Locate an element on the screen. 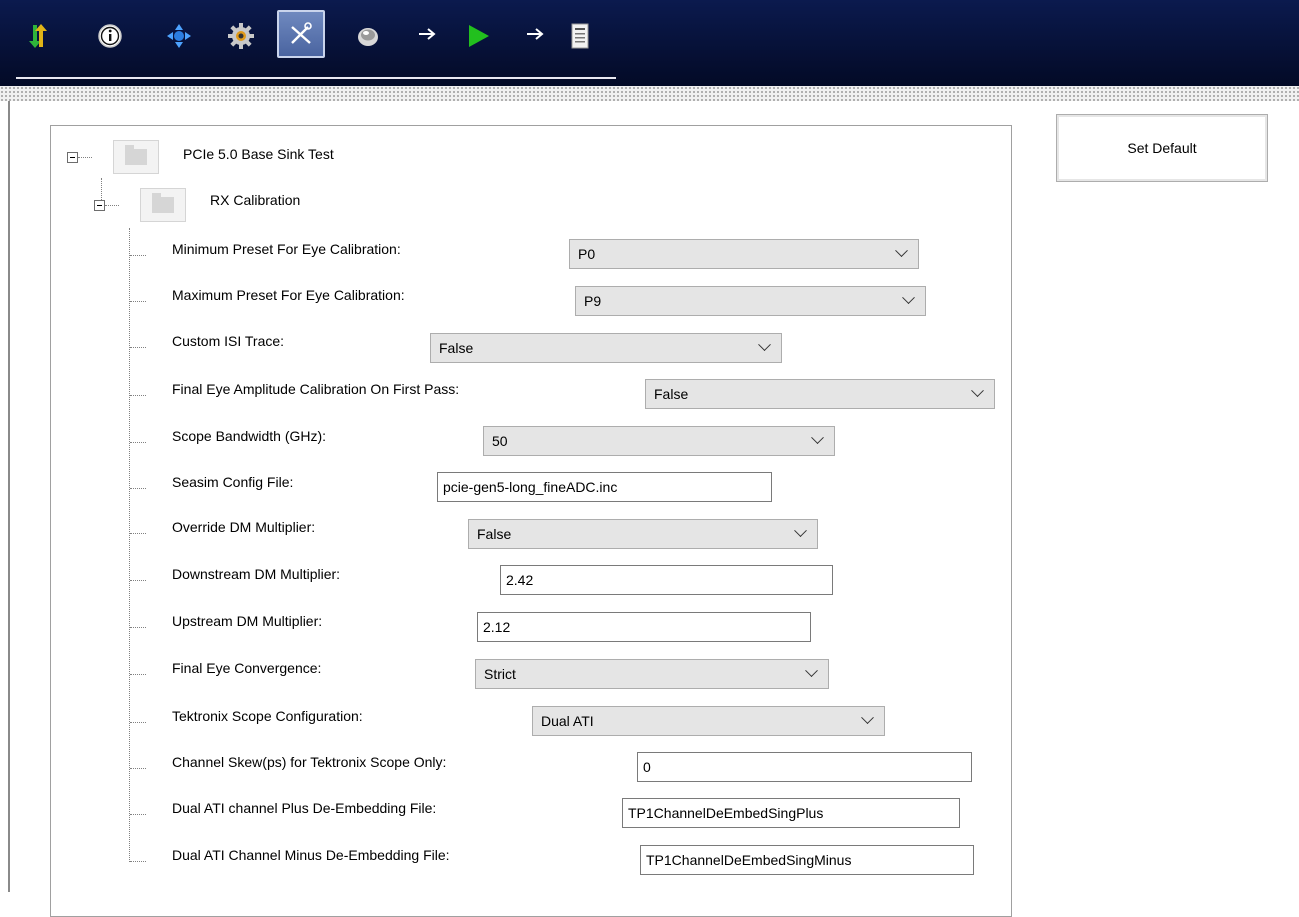 This screenshot has width=1299, height=917. min-preset-select: P0 is located at coordinates (744, 254).